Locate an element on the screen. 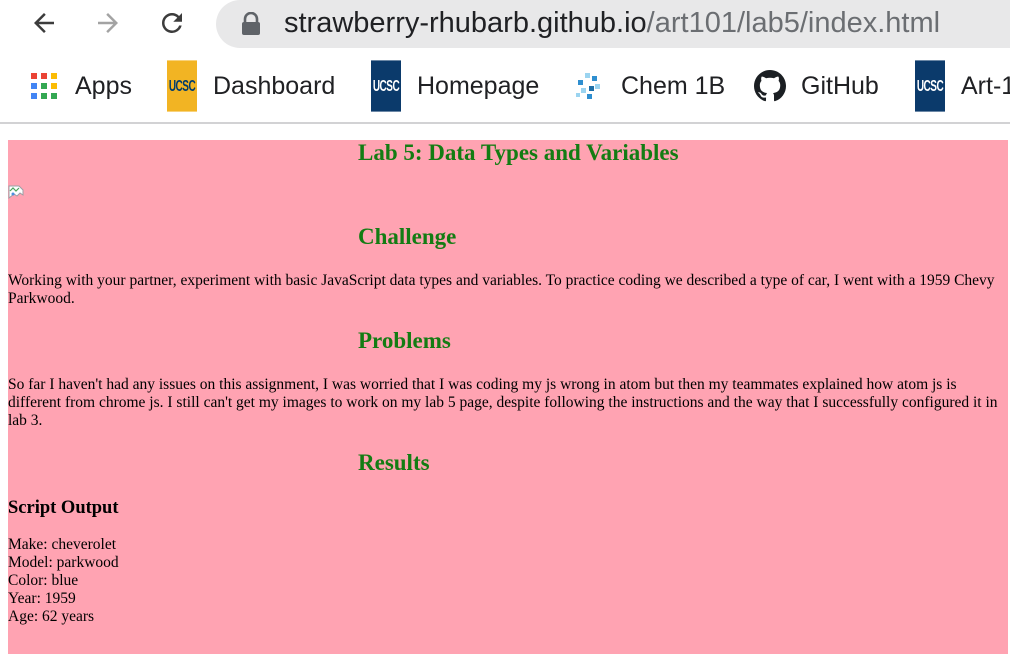  apps-grid-icon is located at coordinates (44, 86).